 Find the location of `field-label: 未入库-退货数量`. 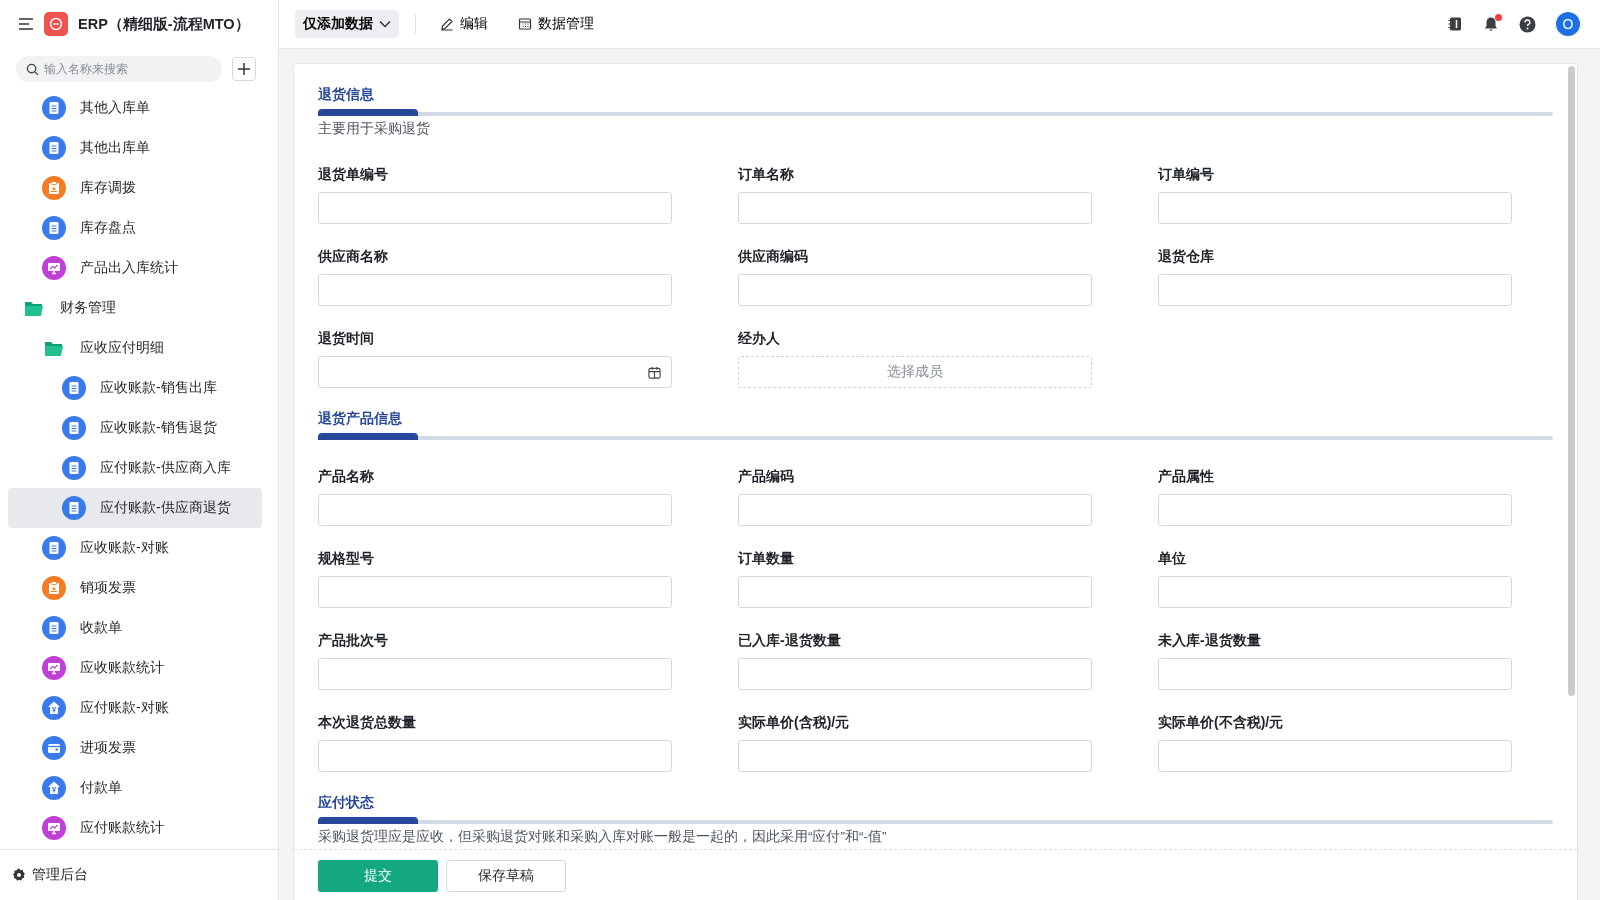

field-label: 未入库-退货数量 is located at coordinates (1210, 640).